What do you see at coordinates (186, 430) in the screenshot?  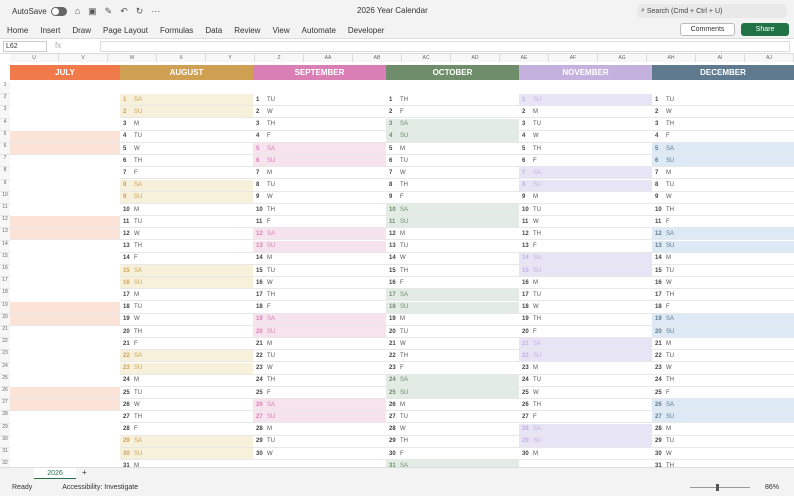 I see `day-cell: 28 F` at bounding box center [186, 430].